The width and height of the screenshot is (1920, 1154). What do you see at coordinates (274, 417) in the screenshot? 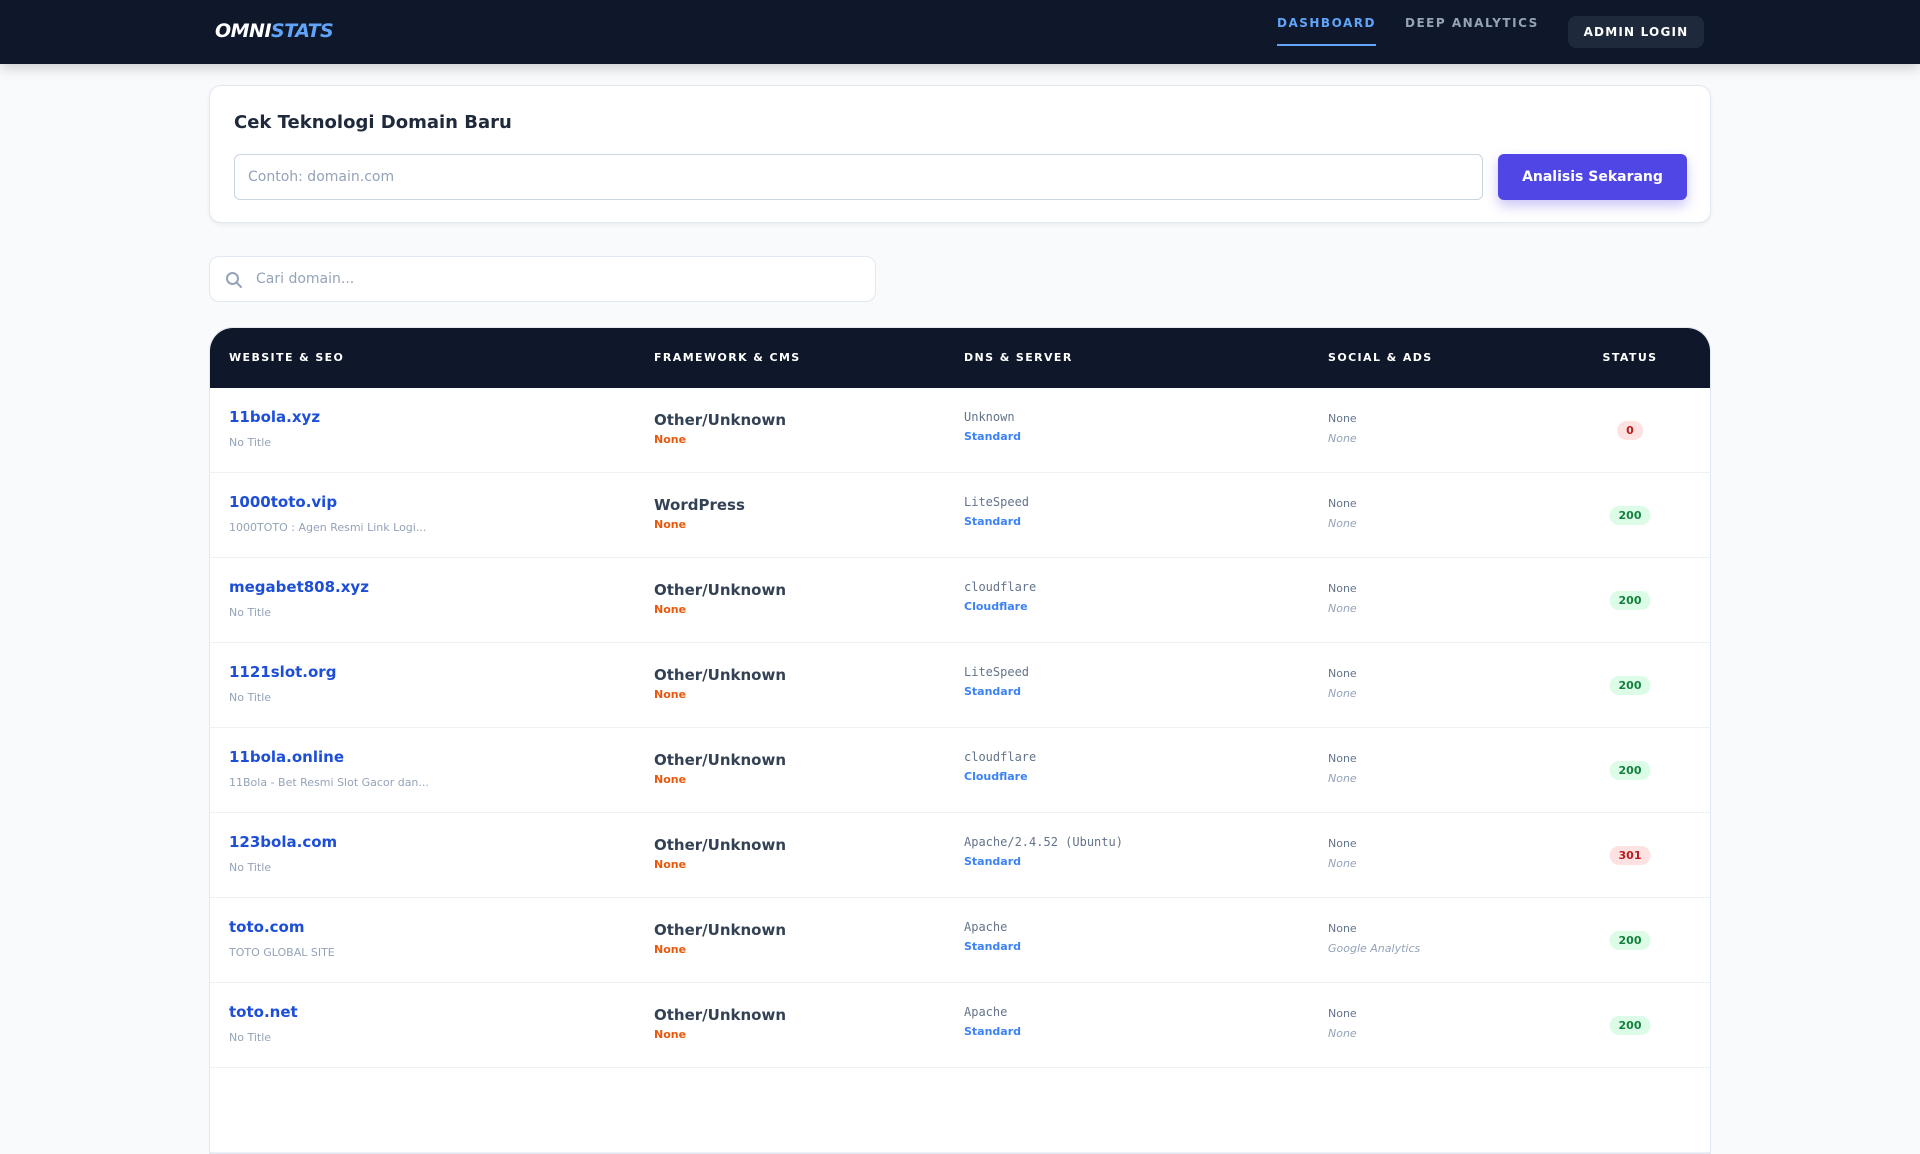
I see `domain-link: 11bola.xyz` at bounding box center [274, 417].